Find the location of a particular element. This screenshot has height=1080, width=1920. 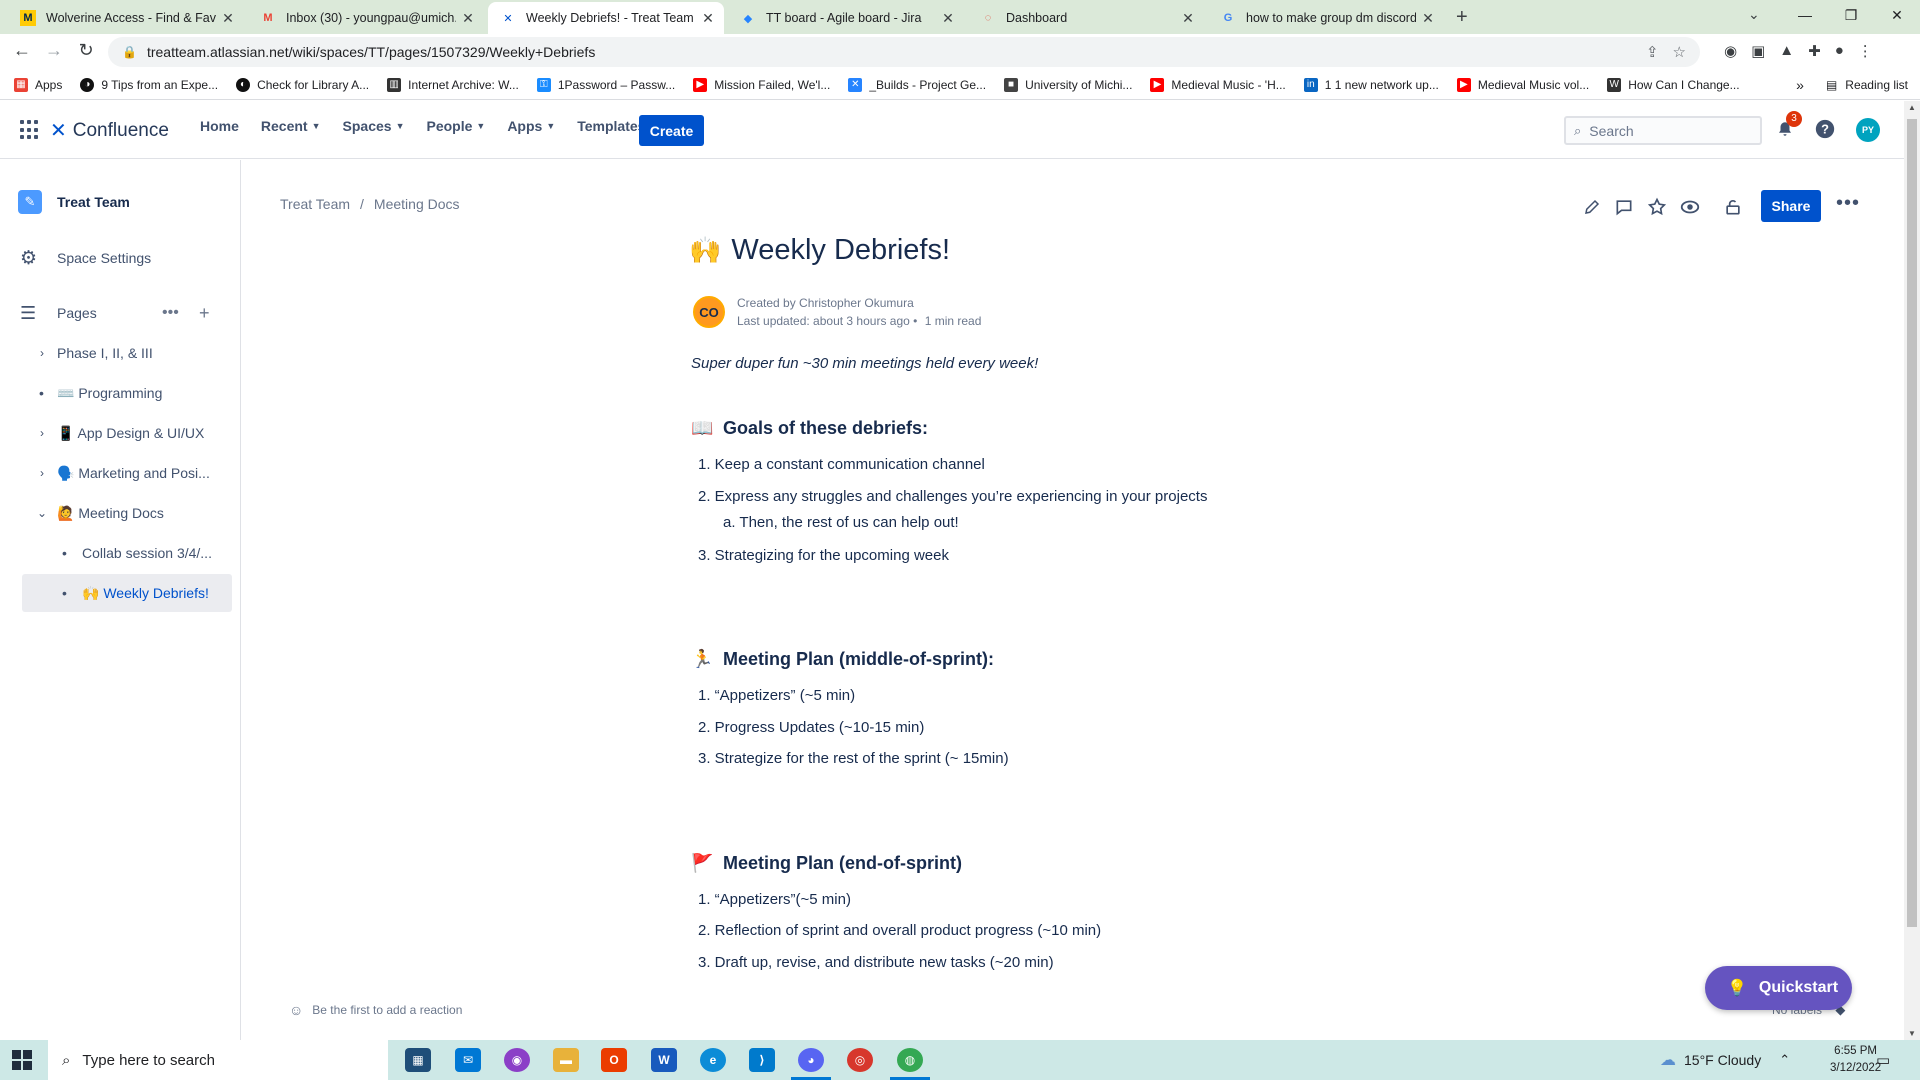

back-arrow-icon: ← is located at coordinates (22, 50).